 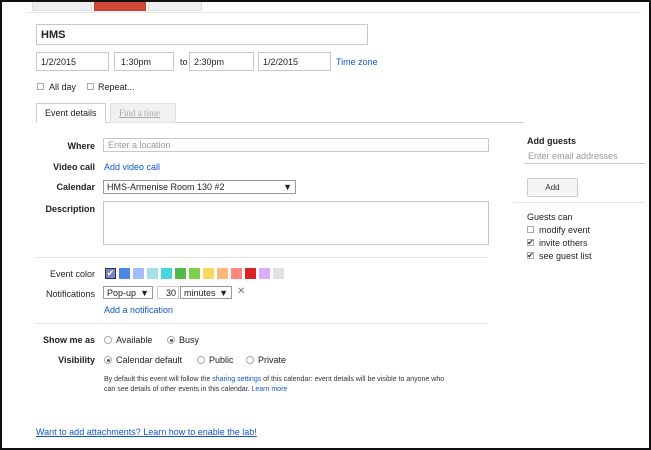 What do you see at coordinates (63, 87) in the screenshot?
I see `all-day-label: All day` at bounding box center [63, 87].